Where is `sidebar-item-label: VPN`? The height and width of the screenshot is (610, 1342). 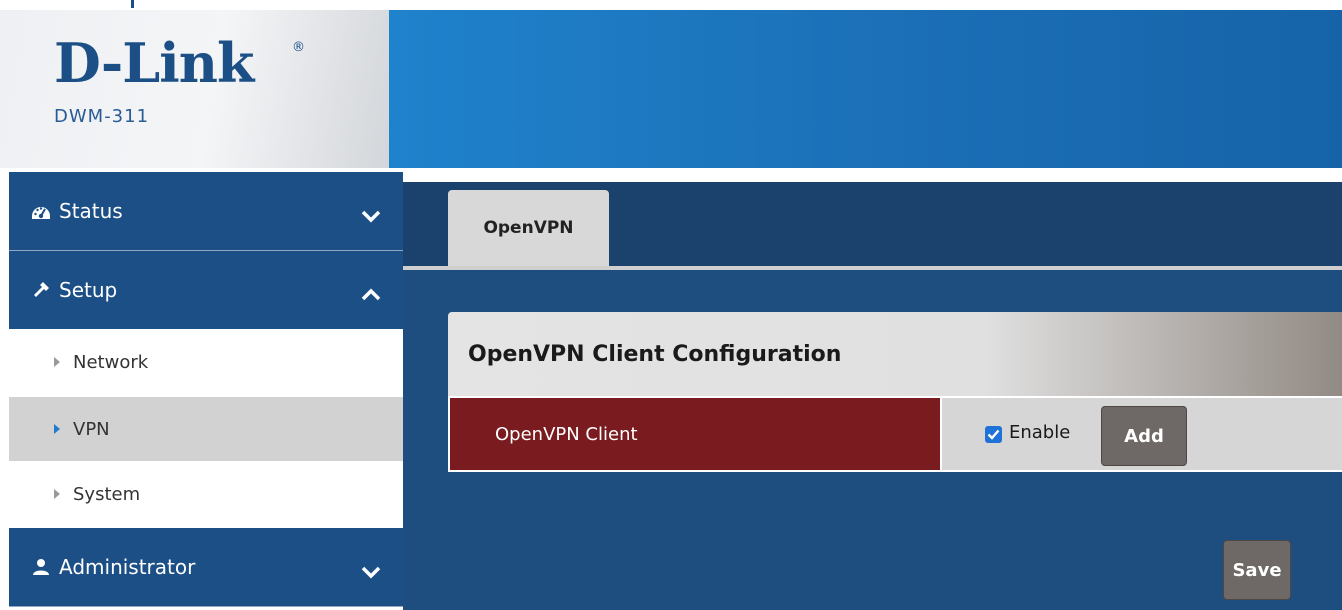
sidebar-item-label: VPN is located at coordinates (91, 429).